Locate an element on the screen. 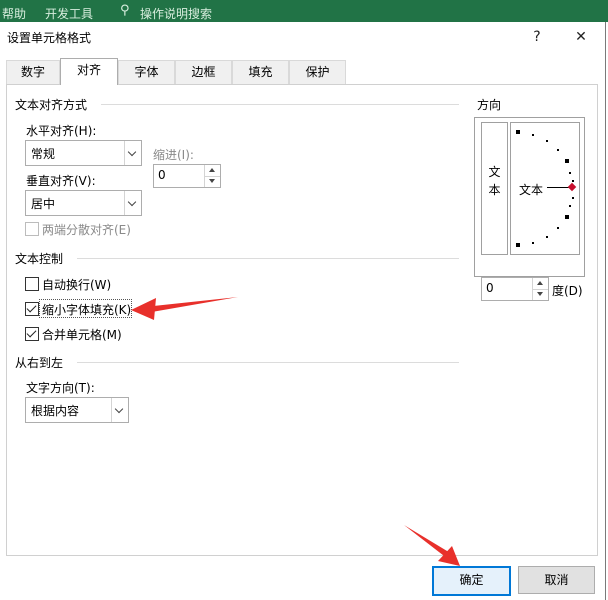 The image size is (608, 600). dialog-title: 设置单元格格式 is located at coordinates (49, 38).